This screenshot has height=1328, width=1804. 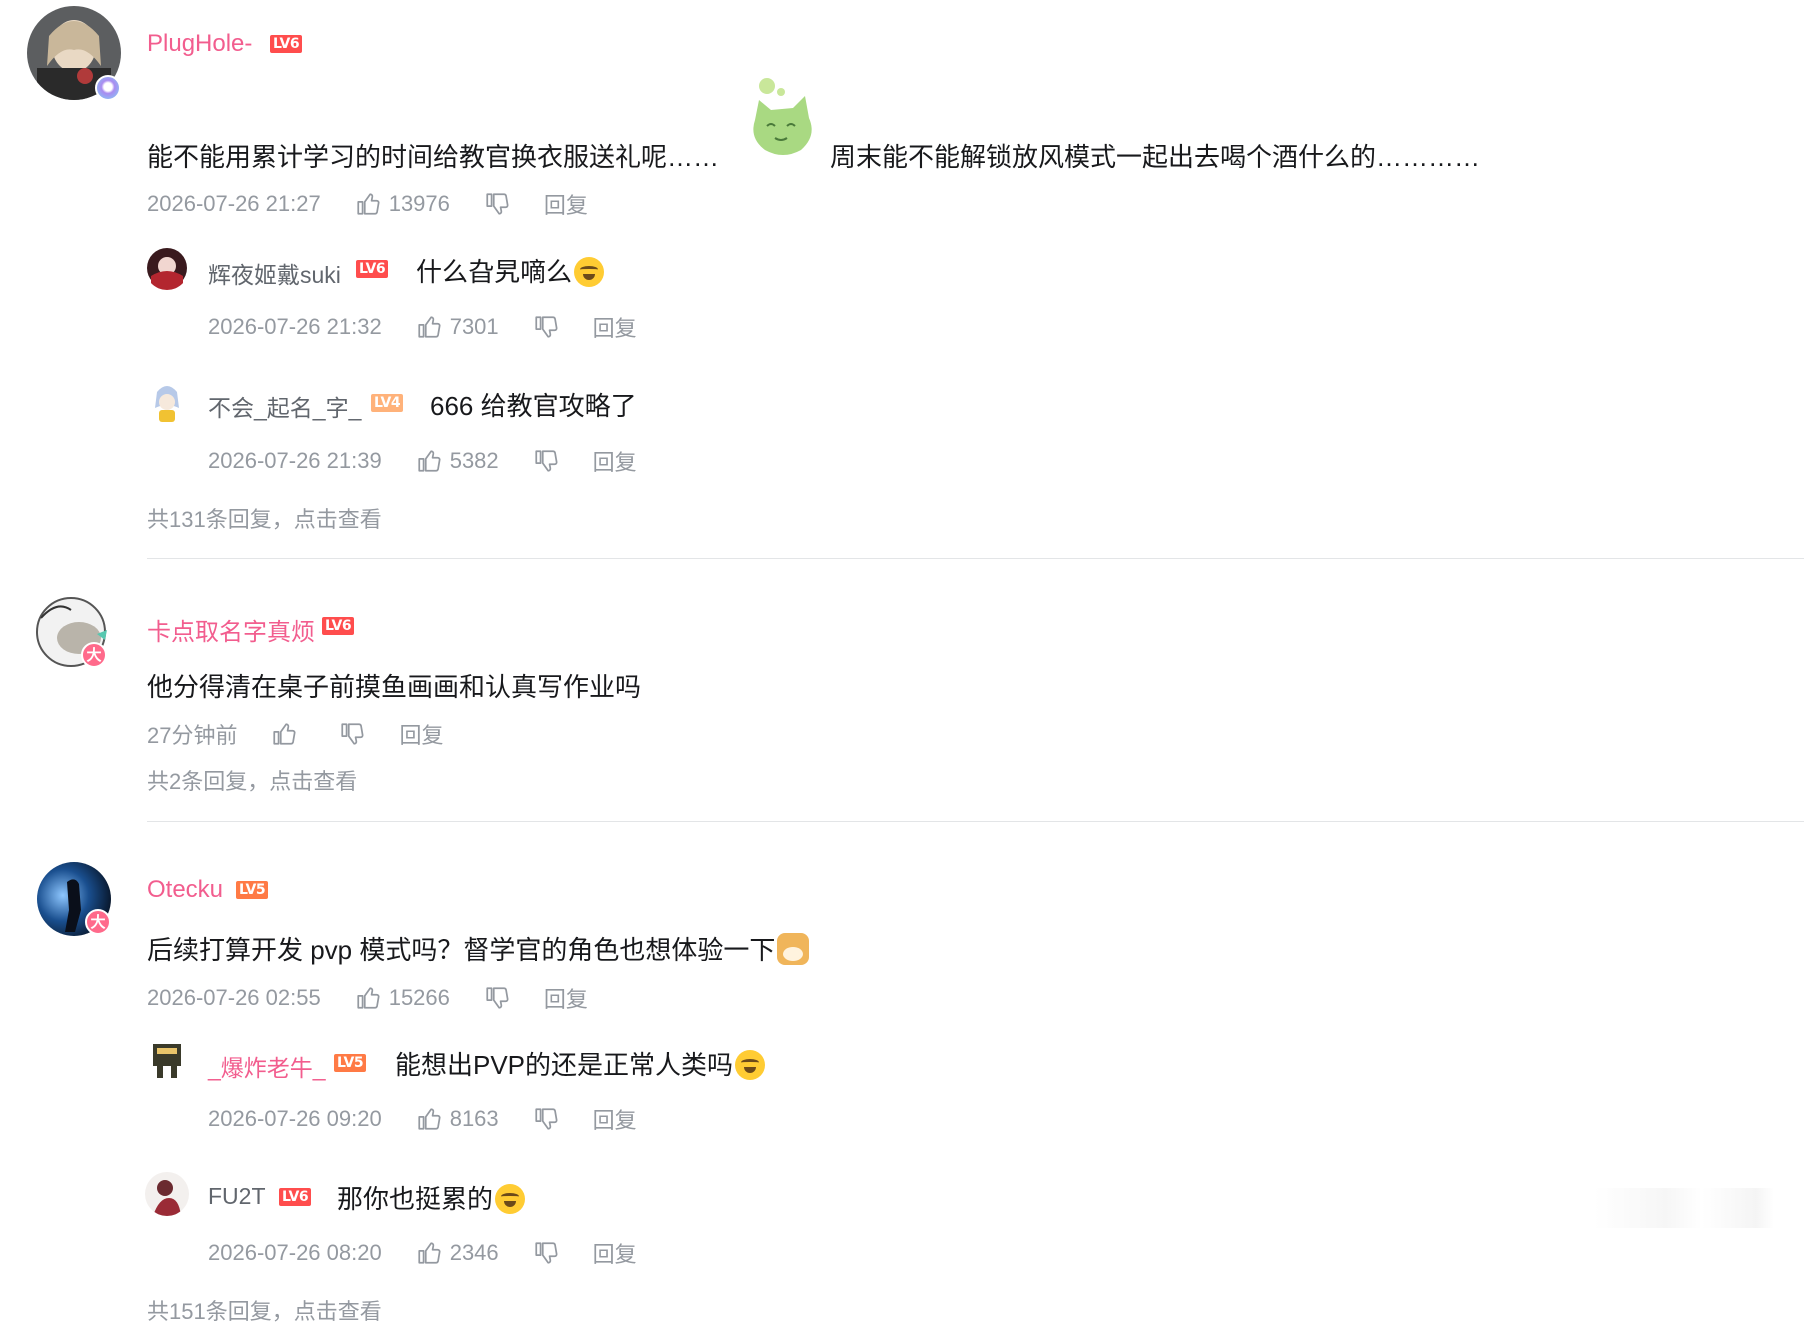 What do you see at coordinates (252, 780) in the screenshot?
I see `view-more-replies-link: 共2条回复，点击查看` at bounding box center [252, 780].